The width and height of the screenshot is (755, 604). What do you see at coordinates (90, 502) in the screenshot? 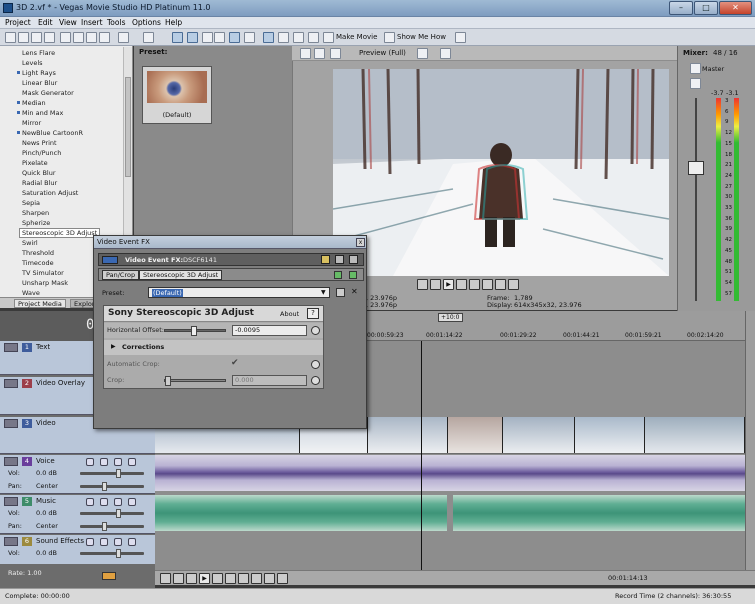
I see `mute-icon` at bounding box center [90, 502].